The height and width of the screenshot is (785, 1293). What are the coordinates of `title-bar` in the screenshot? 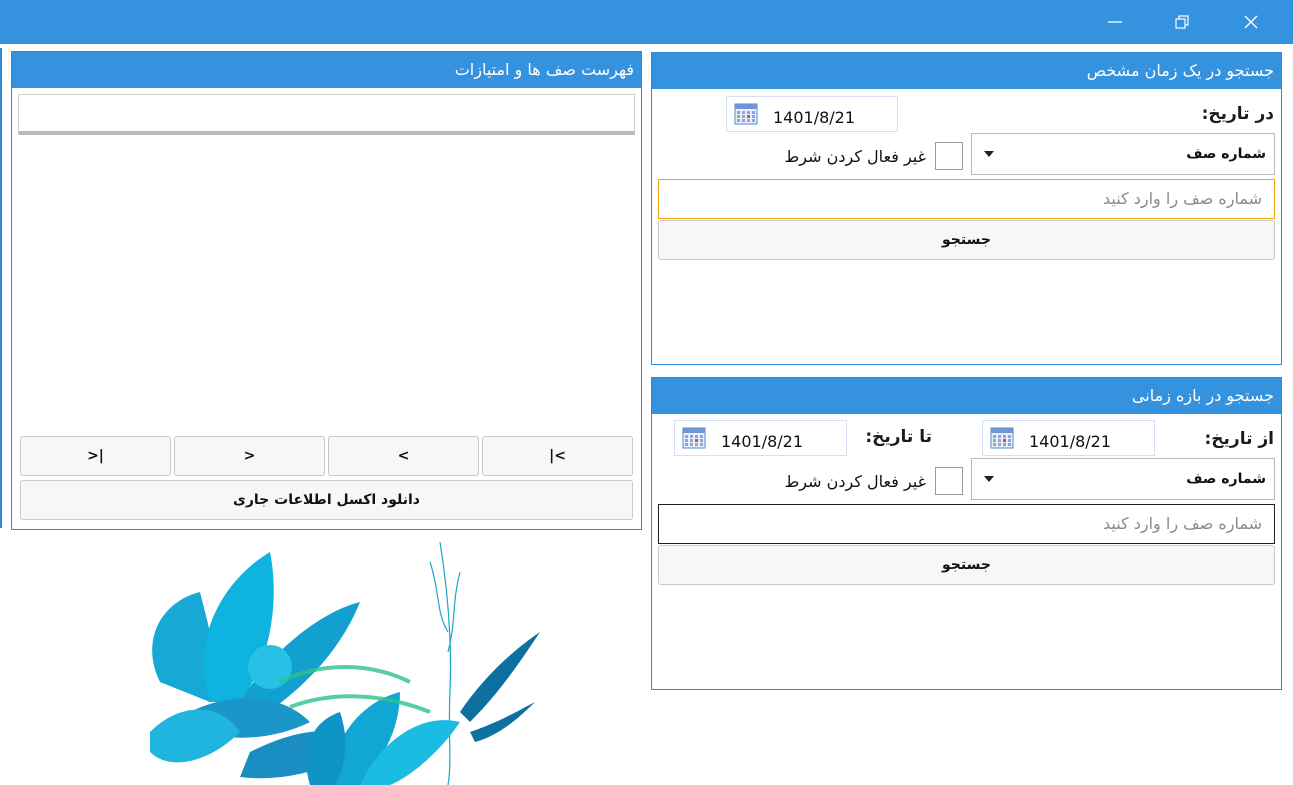 It's located at (646, 22).